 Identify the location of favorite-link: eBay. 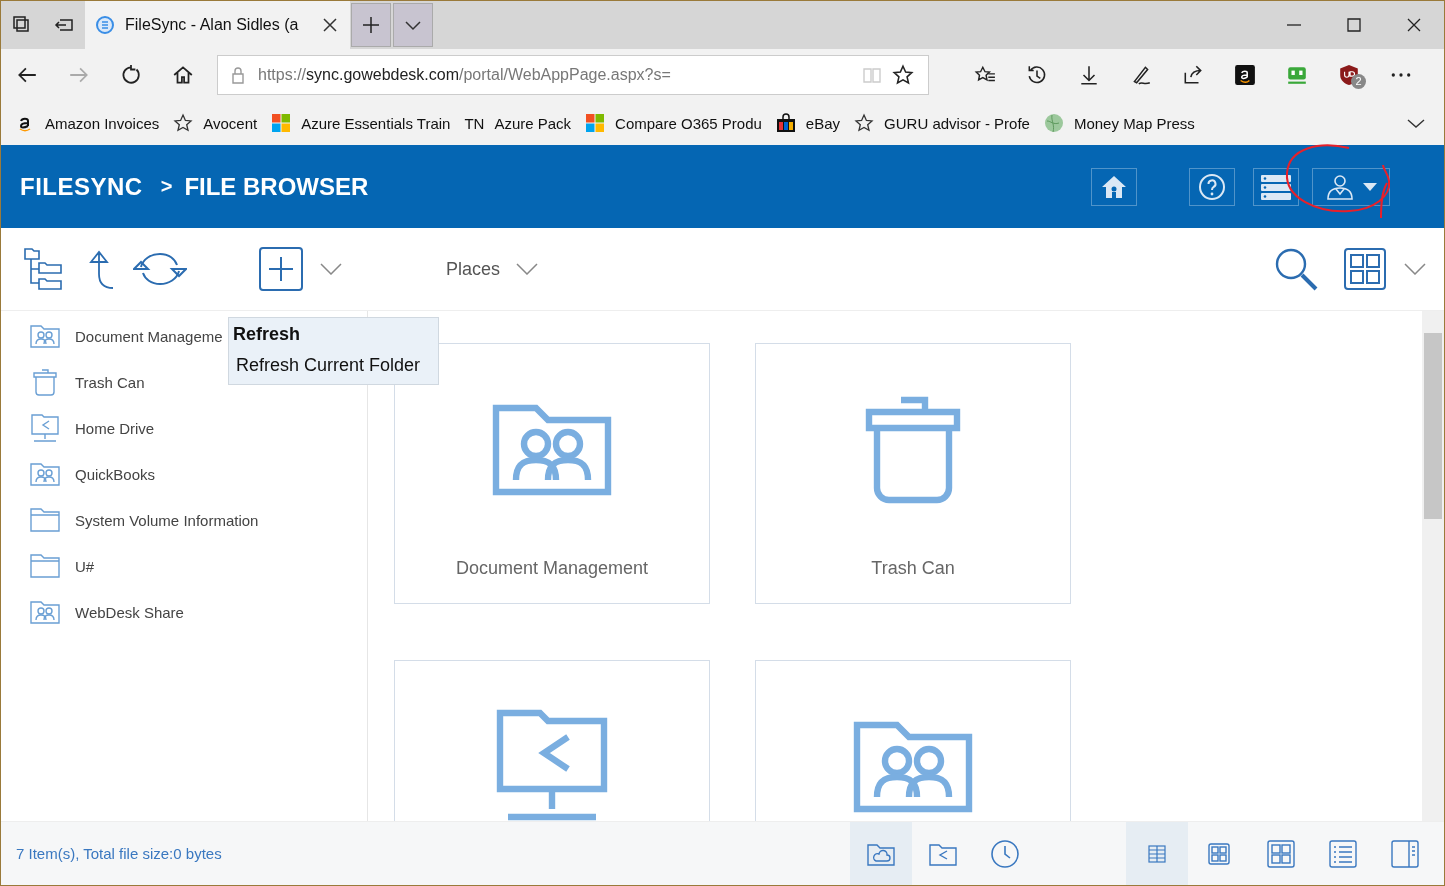
(823, 123).